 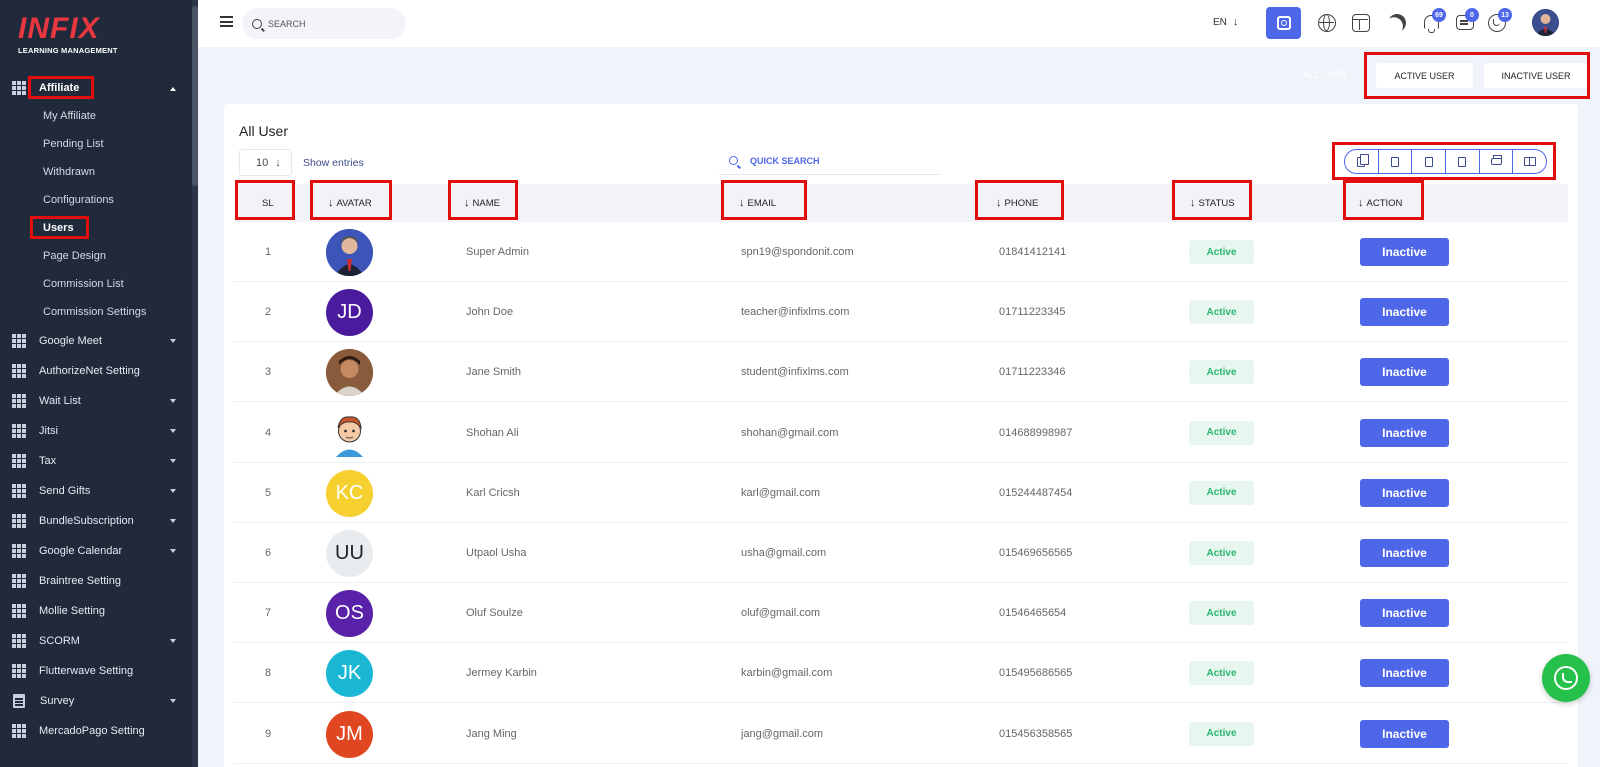 I want to click on logo-text: INFIX, so click(x=59, y=28).